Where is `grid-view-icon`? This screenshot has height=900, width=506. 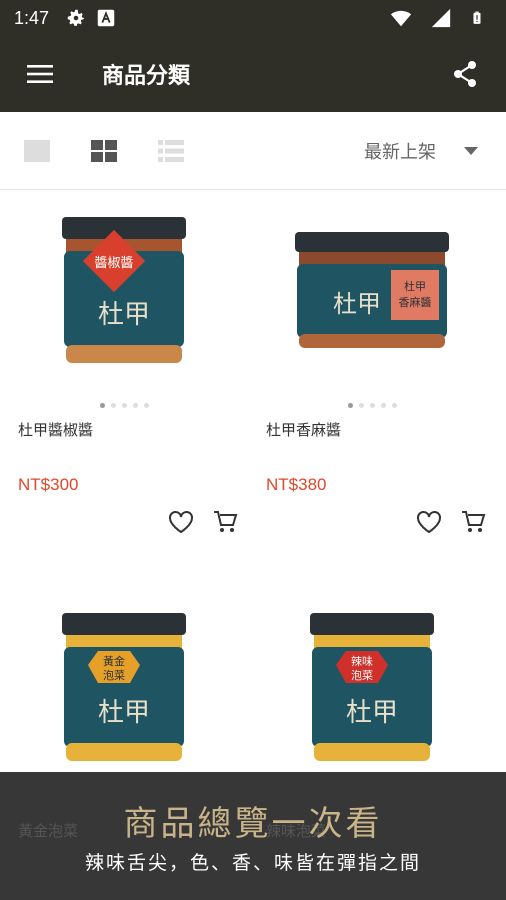
grid-view-icon is located at coordinates (104, 150).